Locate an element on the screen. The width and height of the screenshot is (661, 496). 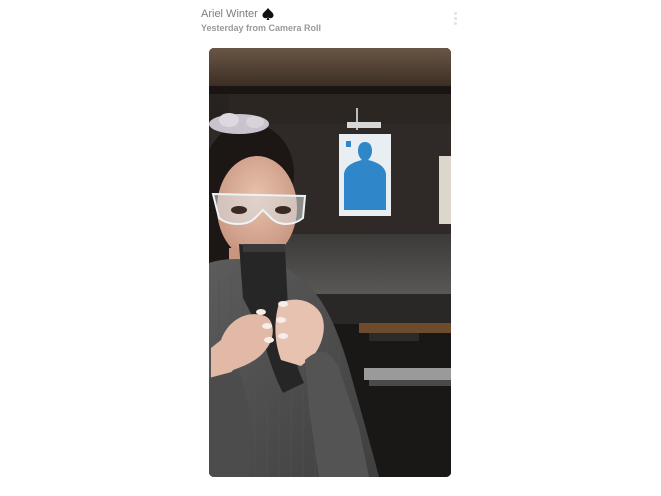
story-author-row: Ariel Winter is located at coordinates (331, 14).